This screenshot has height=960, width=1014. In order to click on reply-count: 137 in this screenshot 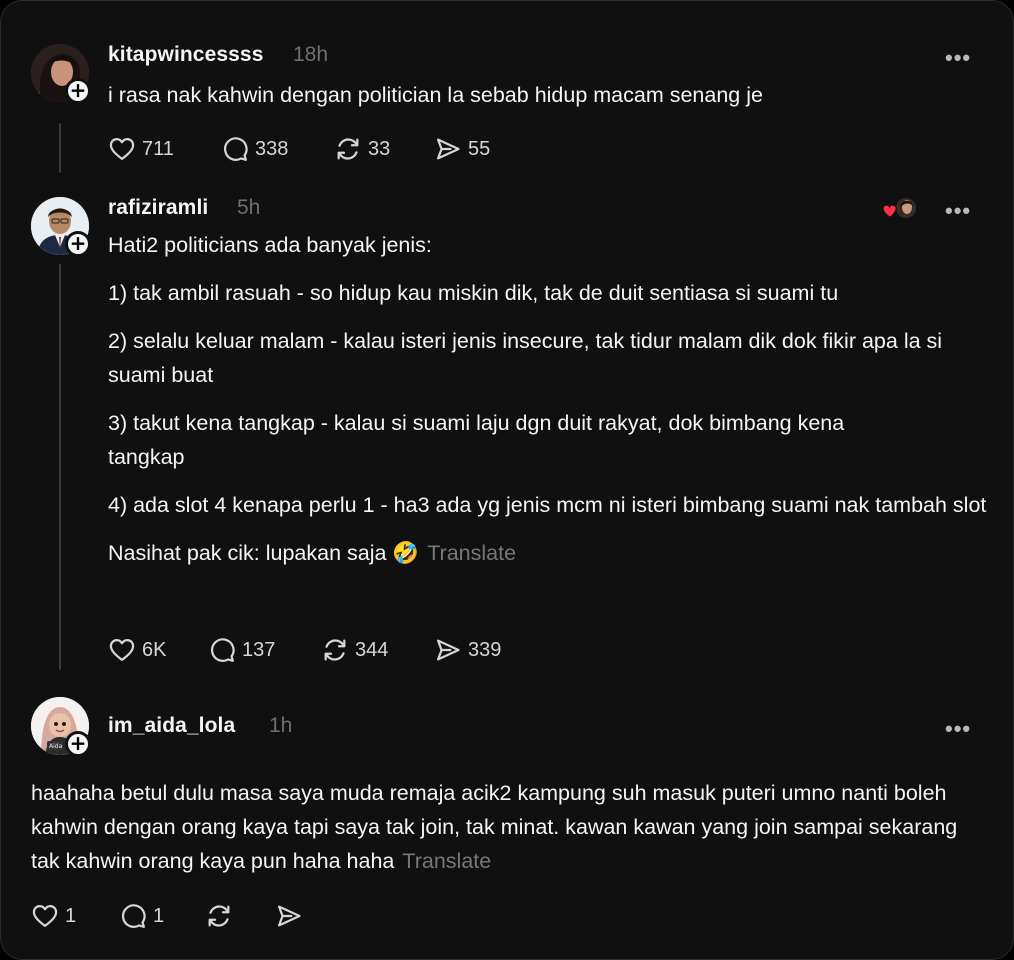, I will do `click(259, 649)`.